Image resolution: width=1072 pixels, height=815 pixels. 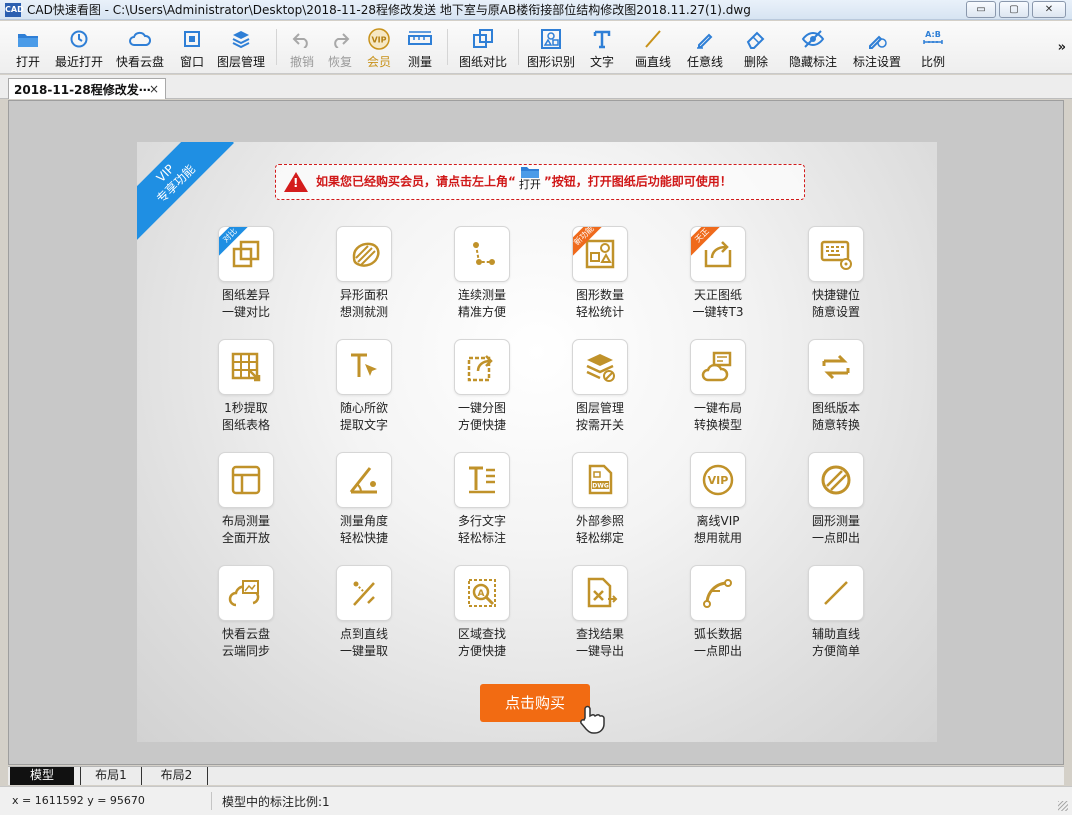 I want to click on clock-icon, so click(x=79, y=39).